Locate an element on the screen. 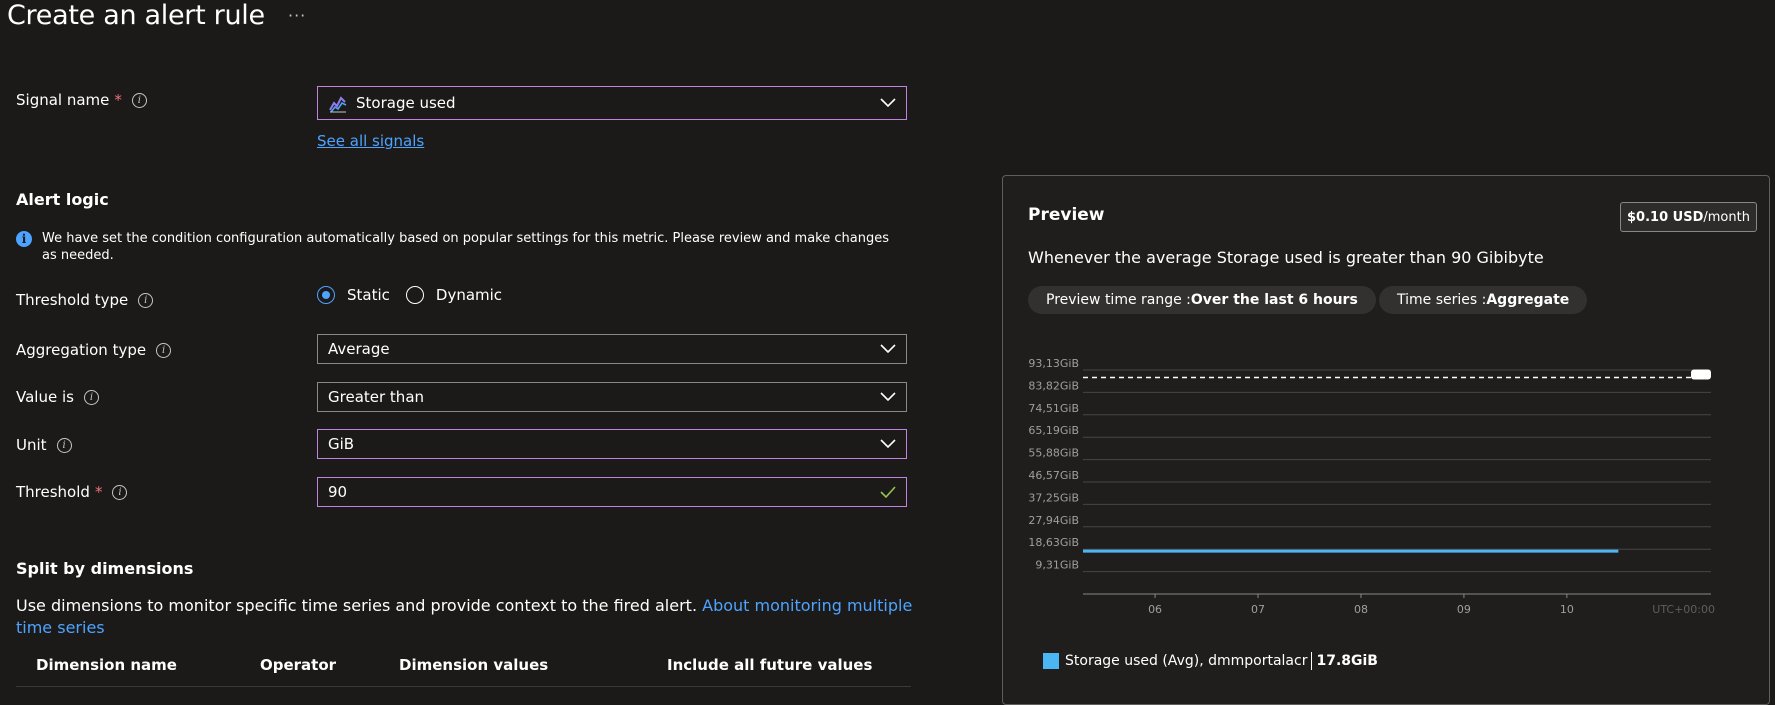 This screenshot has height=705, width=1775. threshold-label: Threshold * i is located at coordinates (72, 492).